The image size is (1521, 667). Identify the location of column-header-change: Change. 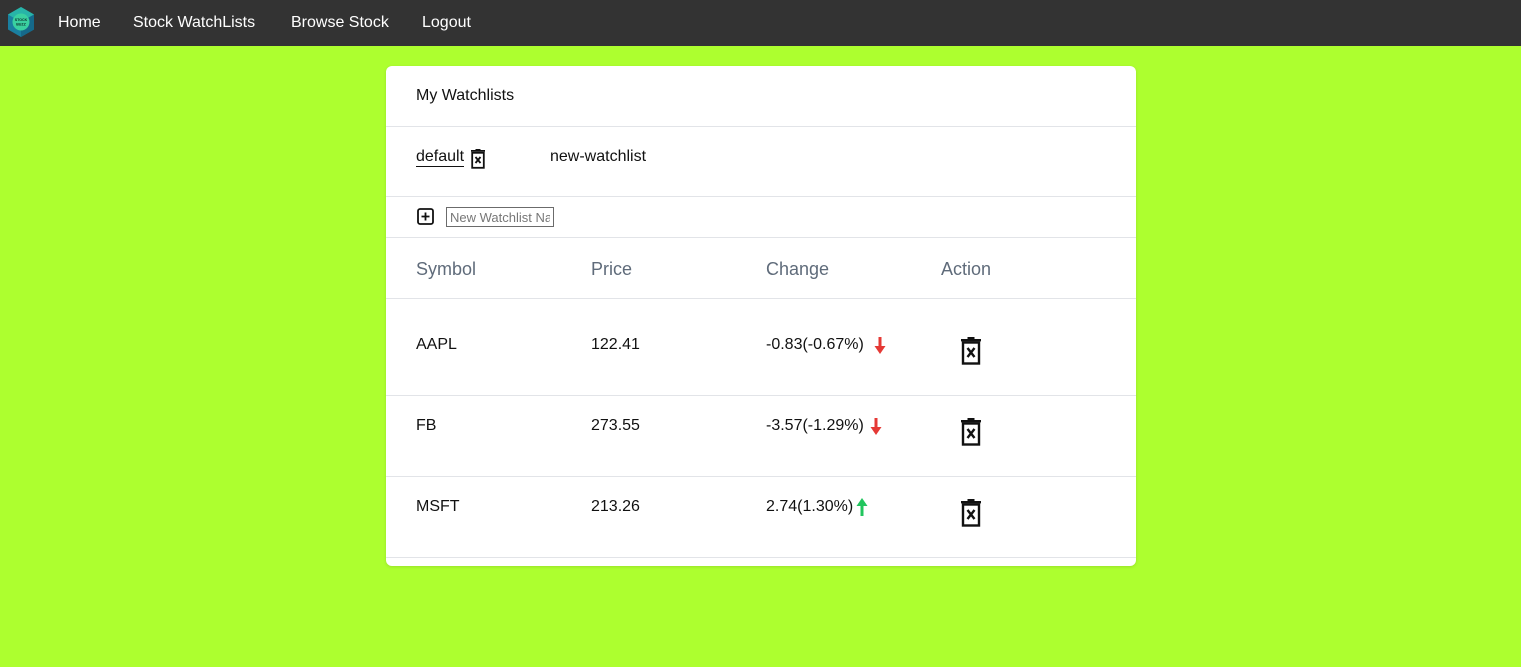
(798, 269).